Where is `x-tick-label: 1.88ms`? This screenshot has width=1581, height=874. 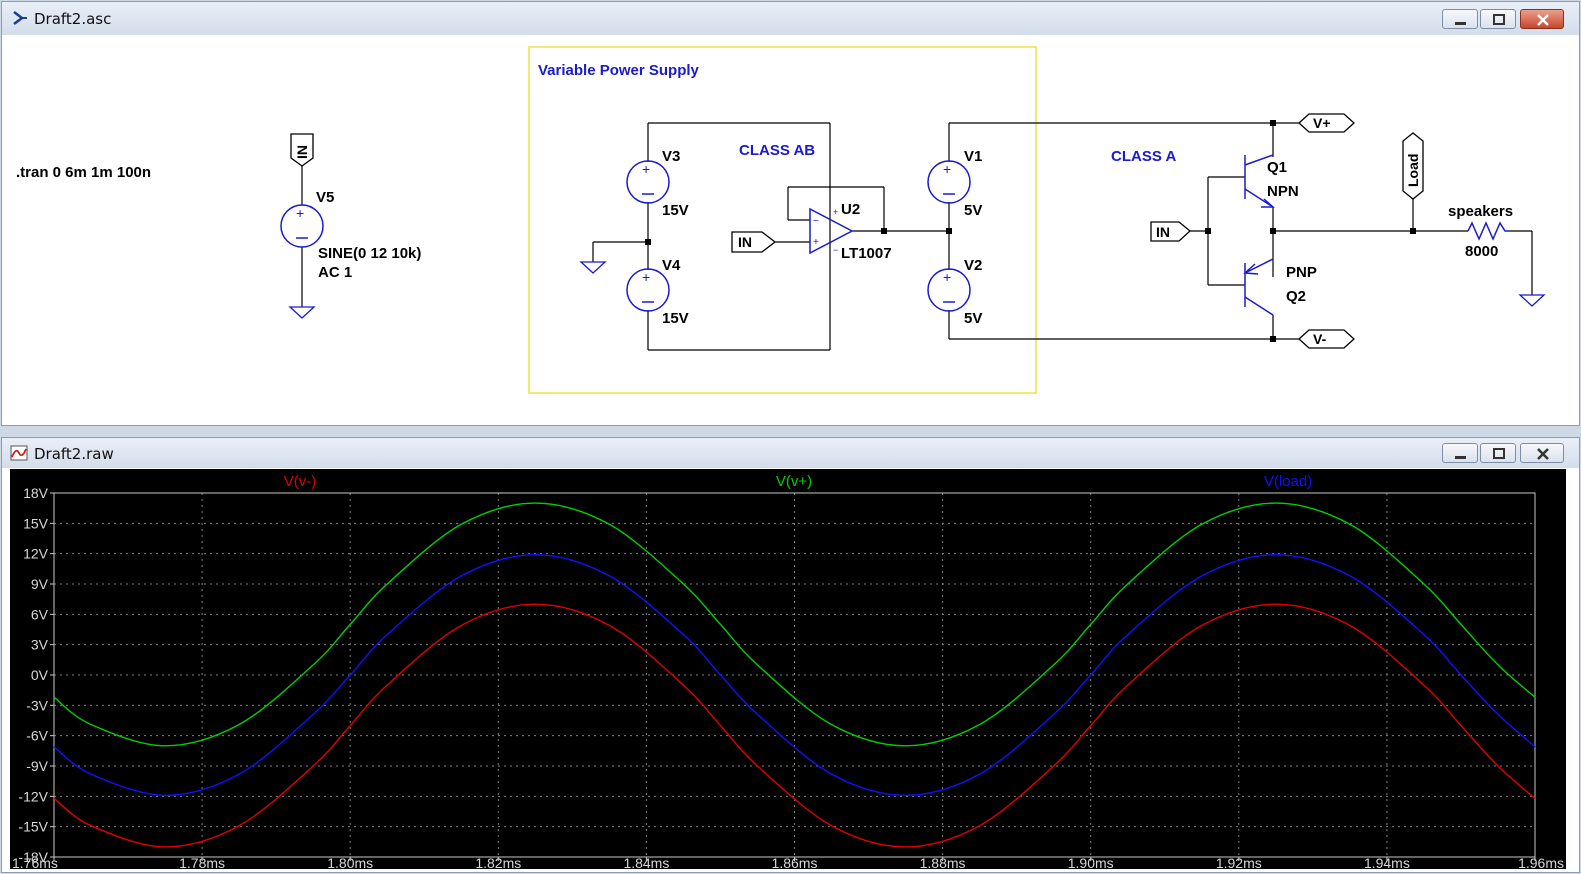 x-tick-label: 1.88ms is located at coordinates (943, 862).